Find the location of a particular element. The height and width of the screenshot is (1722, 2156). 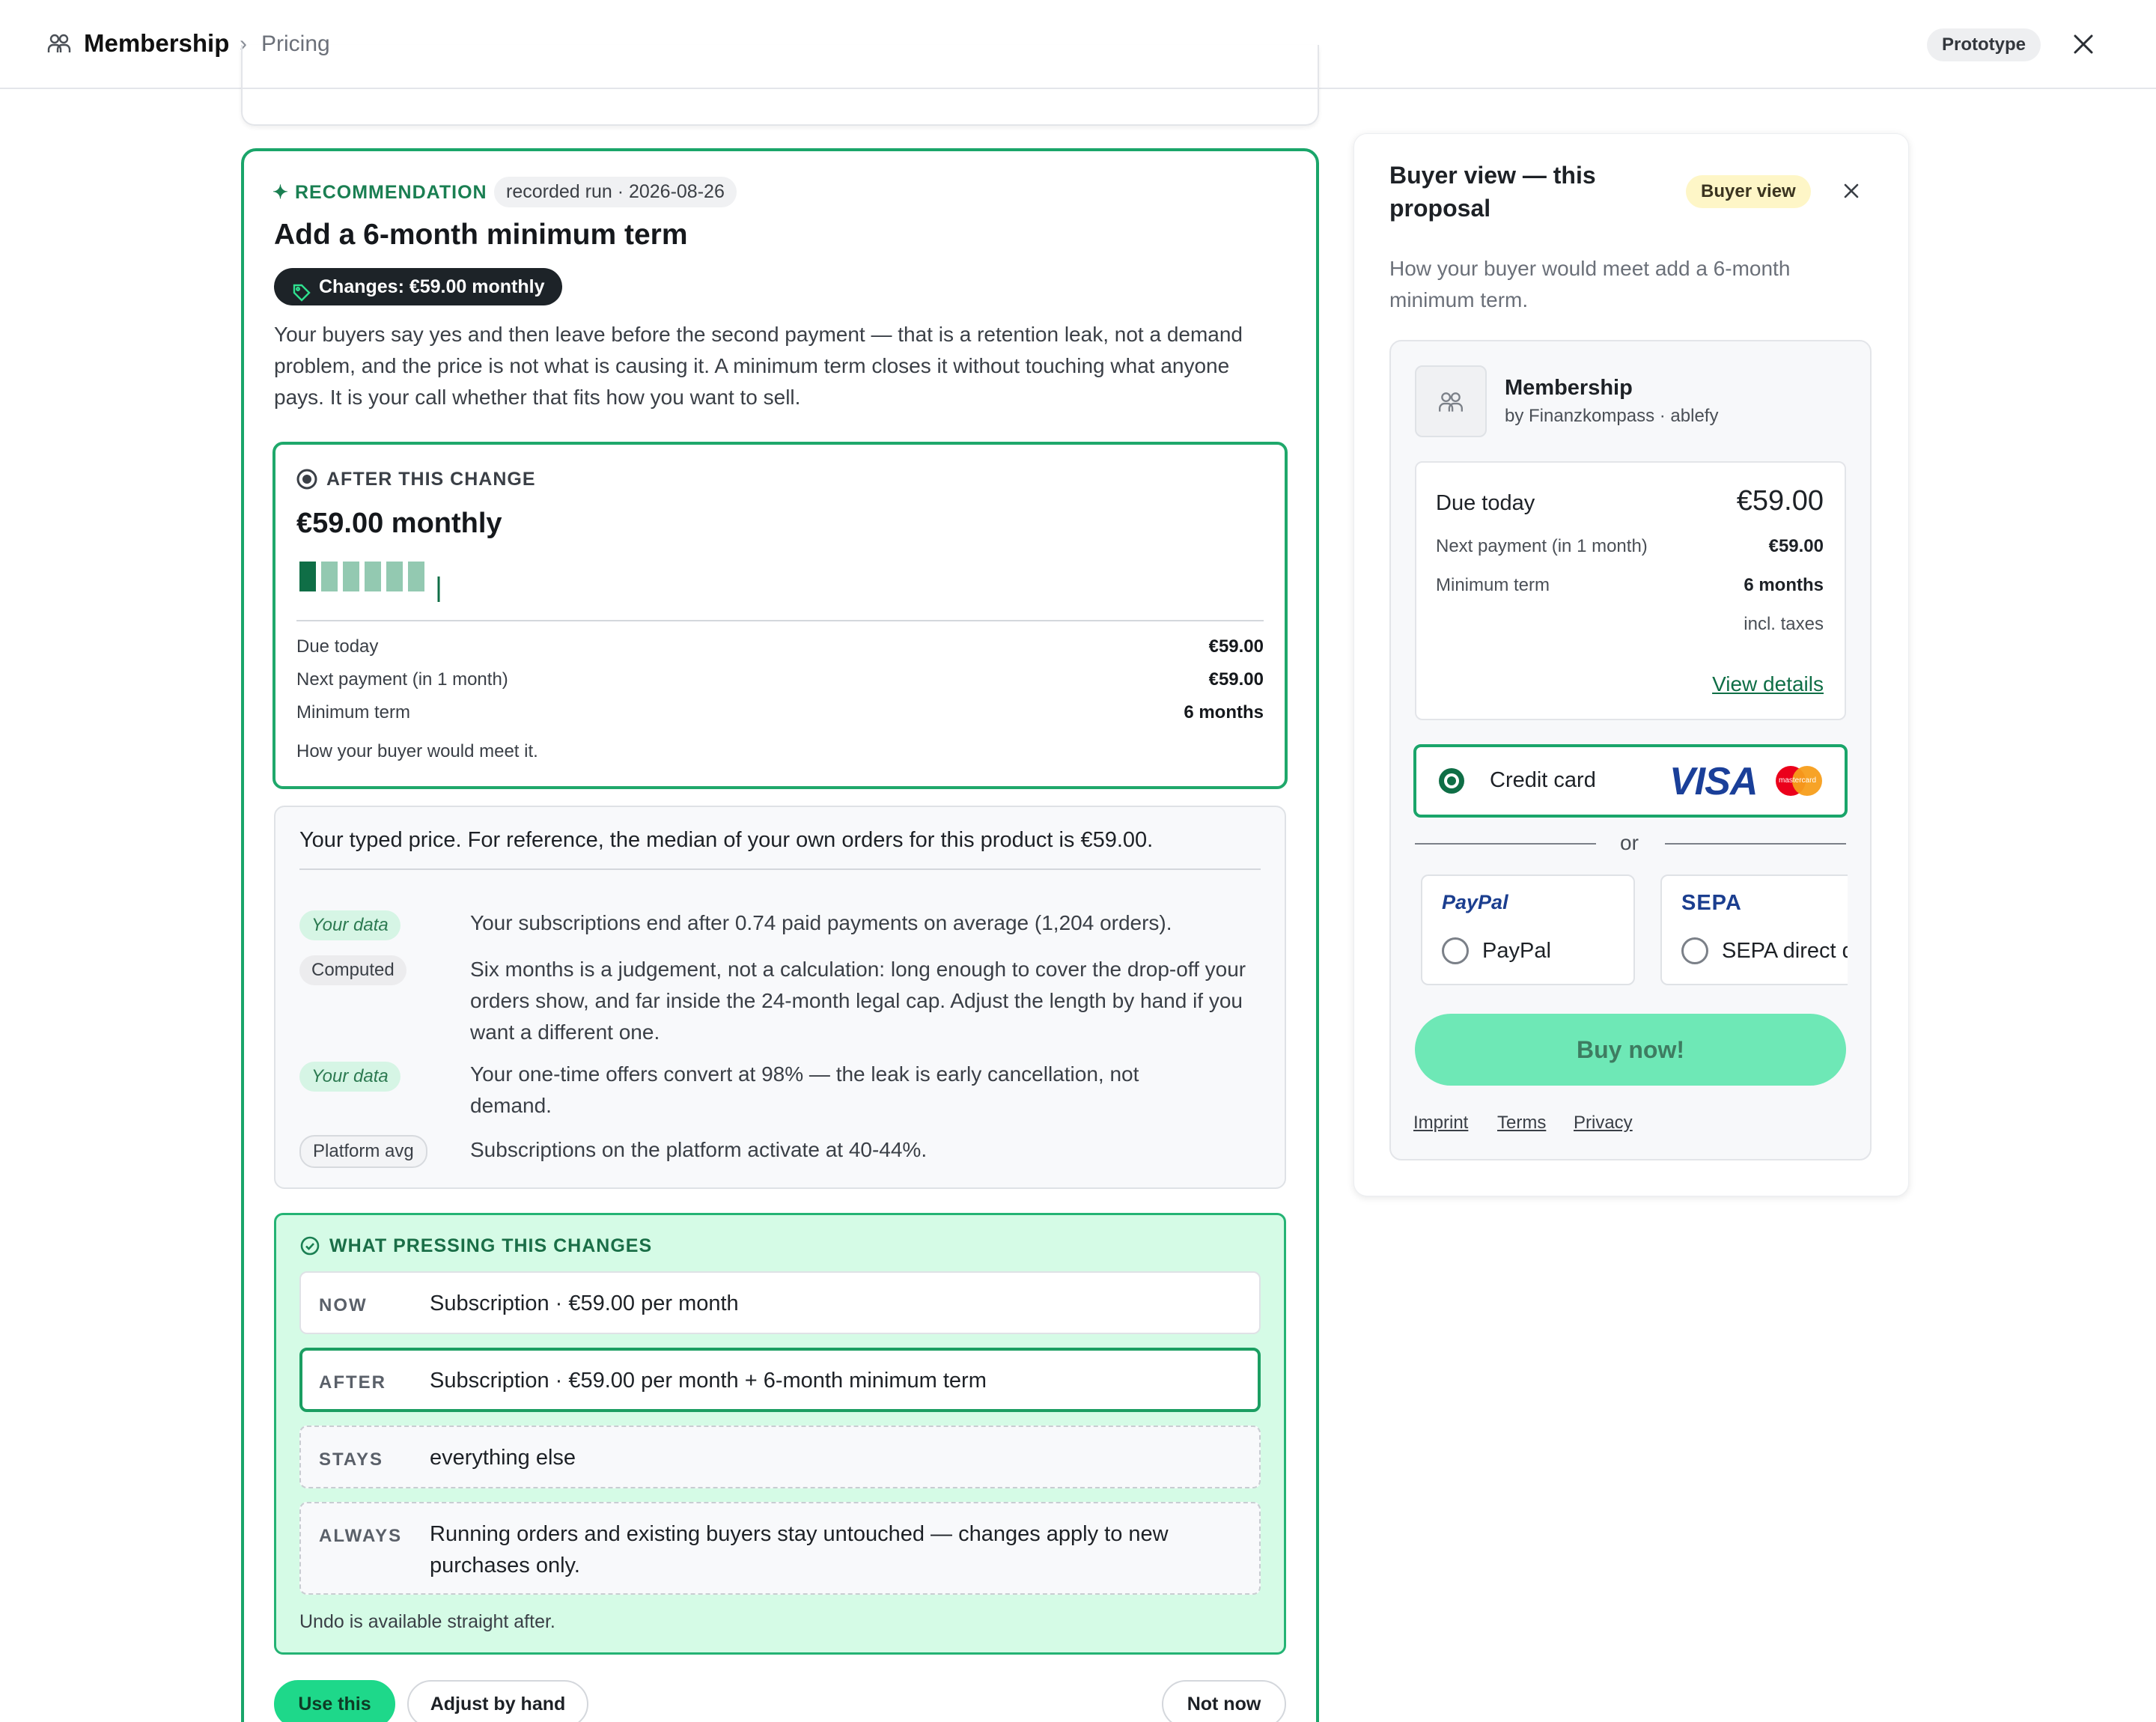

mastercard-text: mastercard is located at coordinates (1798, 781).